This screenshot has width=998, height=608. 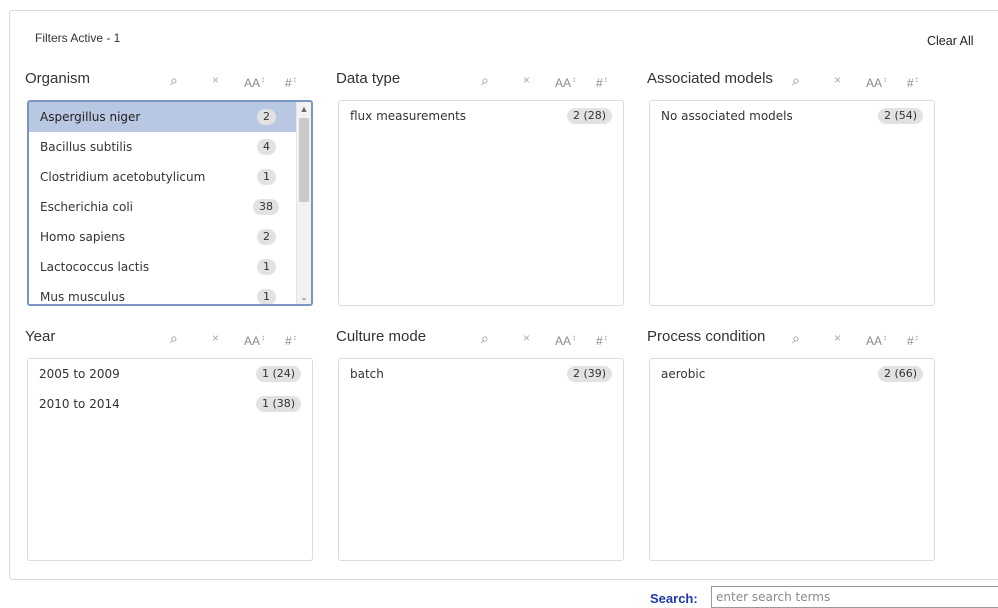 I want to click on facet-list: aerobic 2 (66), so click(x=792, y=459).